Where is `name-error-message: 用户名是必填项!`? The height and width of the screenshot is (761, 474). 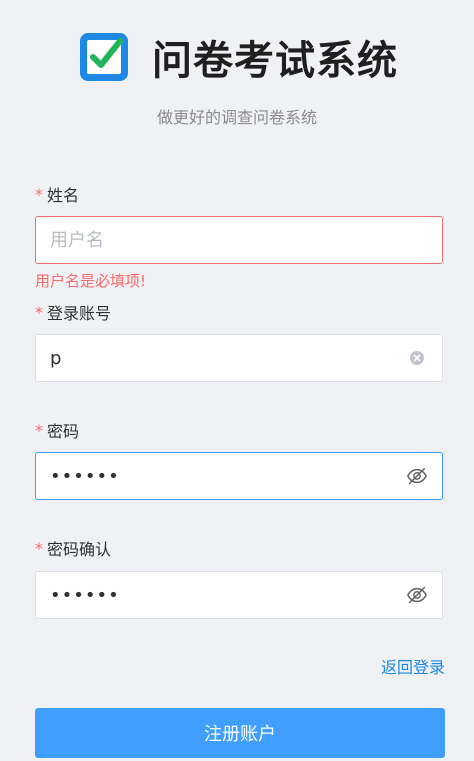
name-error-message: 用户名是必填项! is located at coordinates (91, 281).